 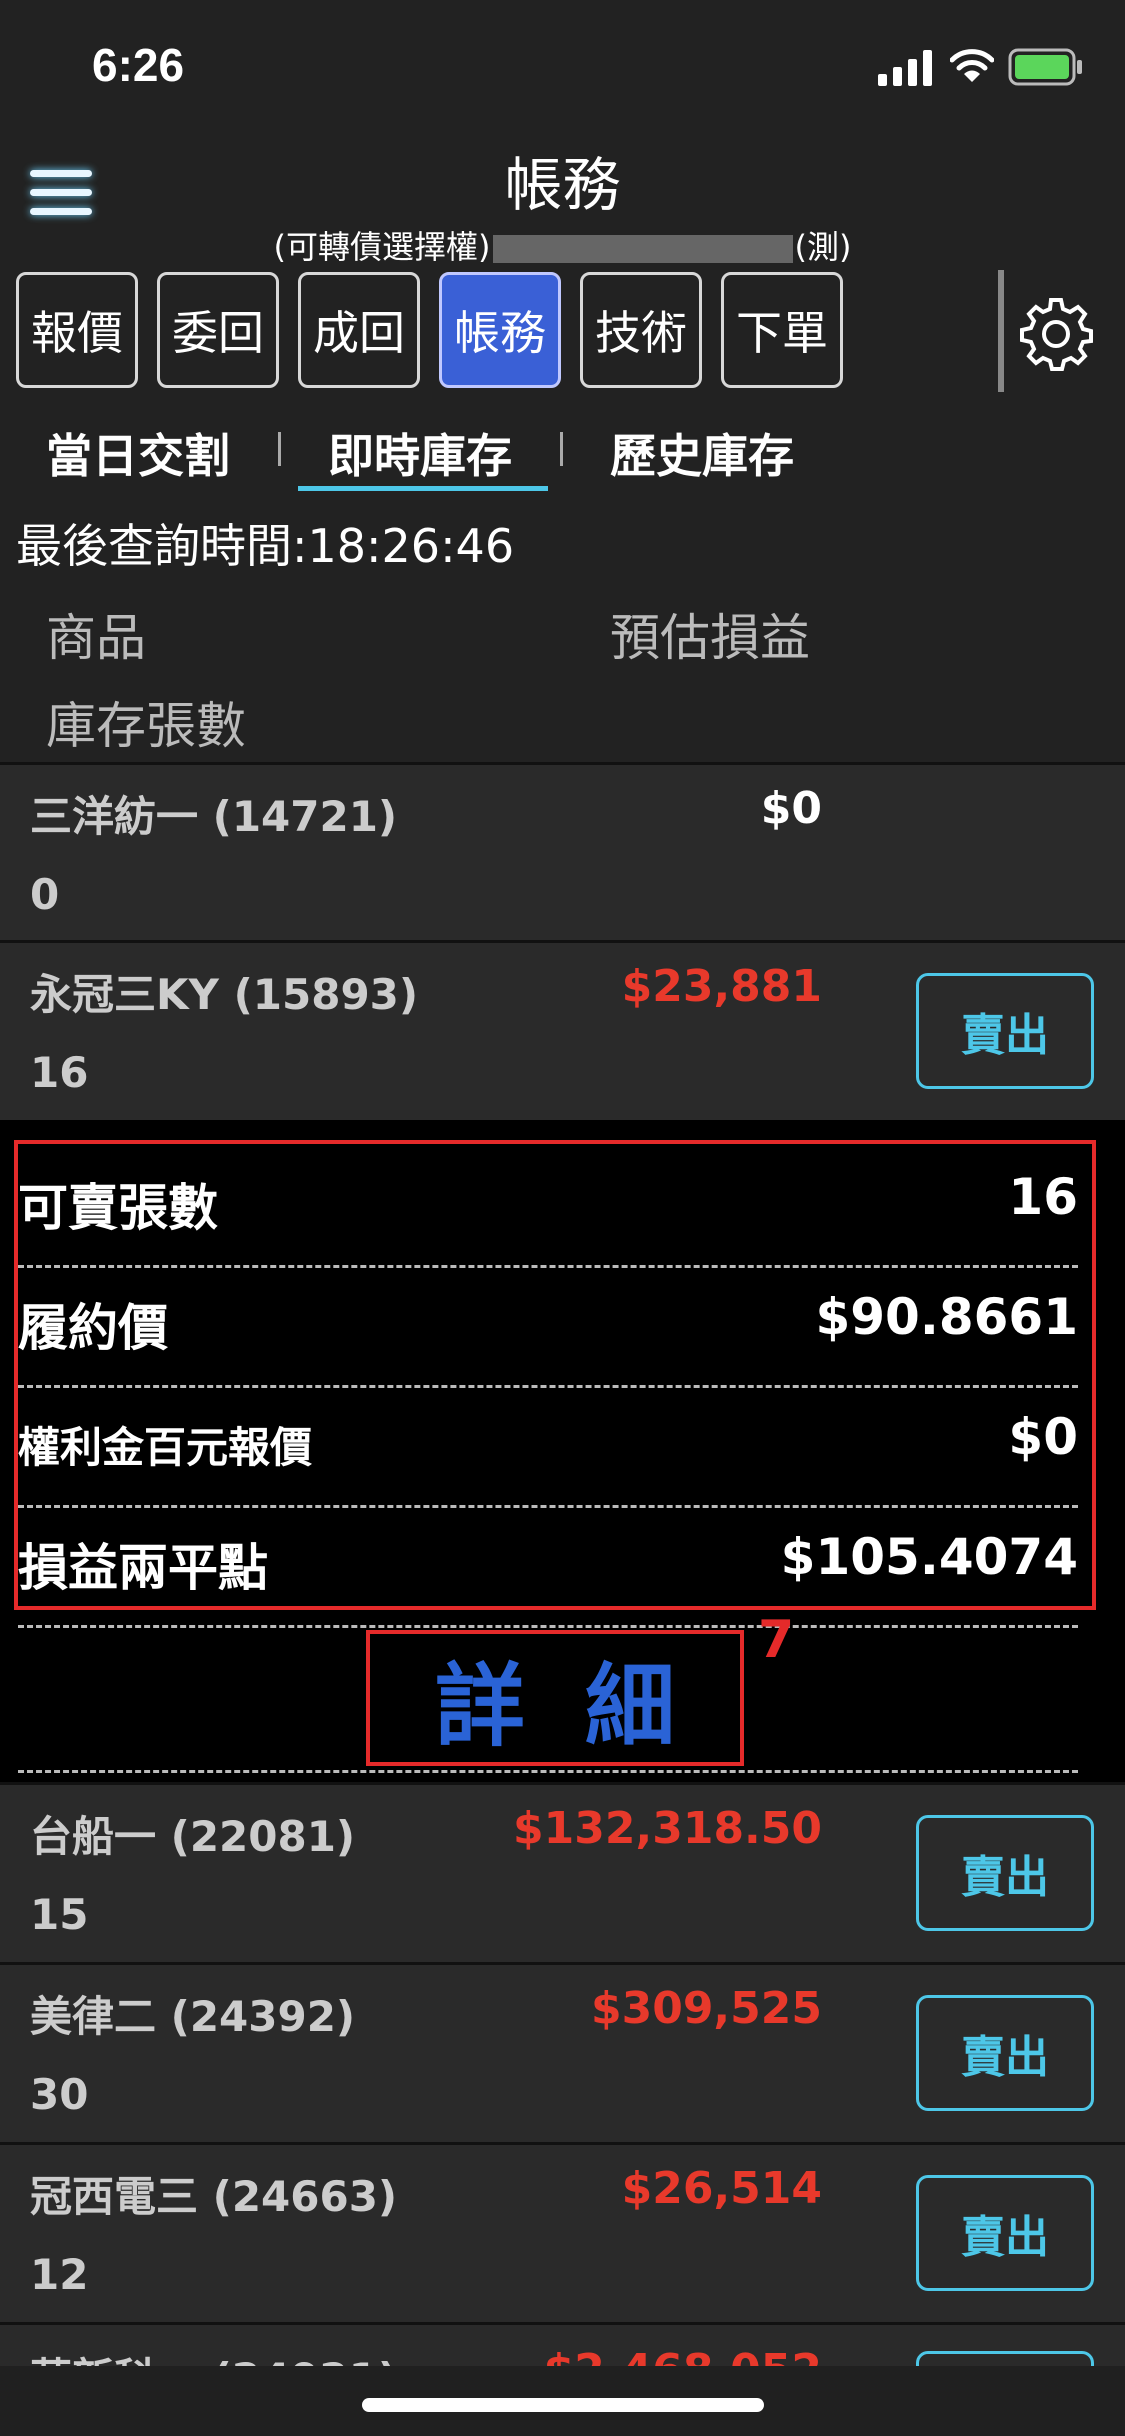 What do you see at coordinates (721, 2188) in the screenshot?
I see `holding-pnl: $26,514` at bounding box center [721, 2188].